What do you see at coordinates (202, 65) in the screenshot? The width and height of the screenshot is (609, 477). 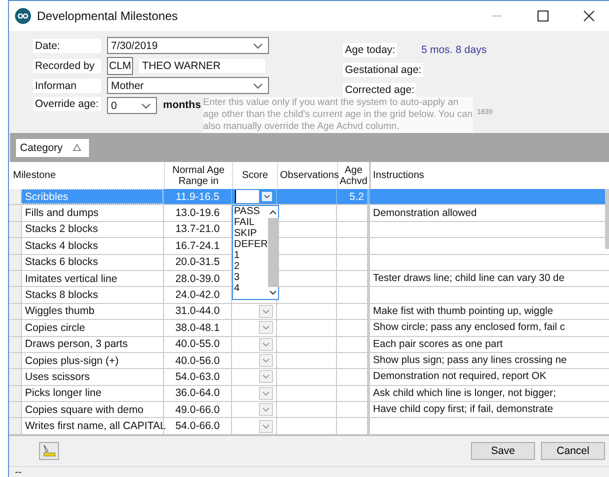 I see `recorder-name-field: THEO WARNER` at bounding box center [202, 65].